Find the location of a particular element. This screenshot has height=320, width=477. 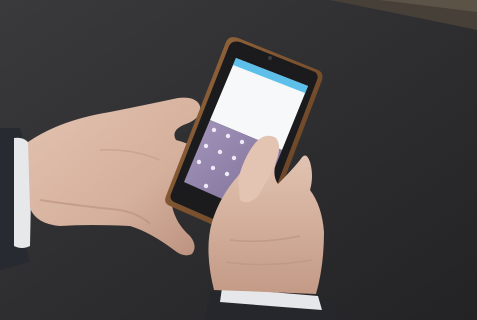

front-camera is located at coordinates (270, 58).